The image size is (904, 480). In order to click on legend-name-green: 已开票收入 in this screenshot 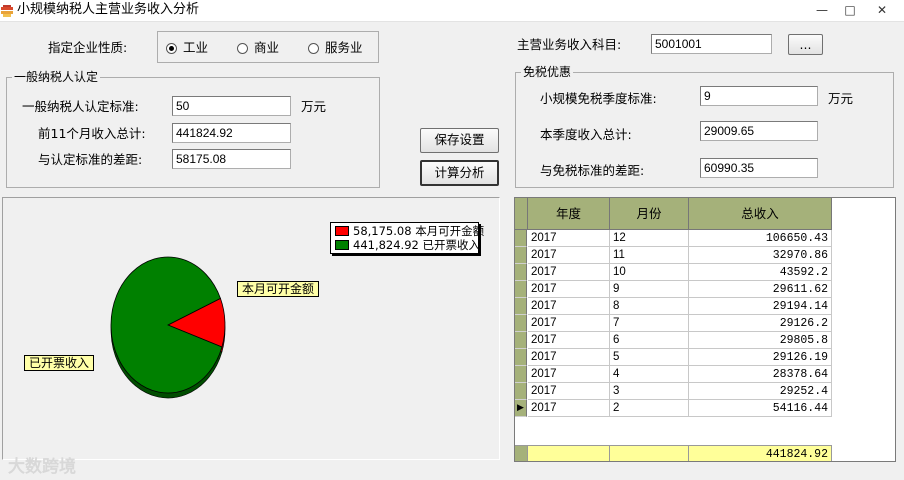, I will do `click(451, 245)`.